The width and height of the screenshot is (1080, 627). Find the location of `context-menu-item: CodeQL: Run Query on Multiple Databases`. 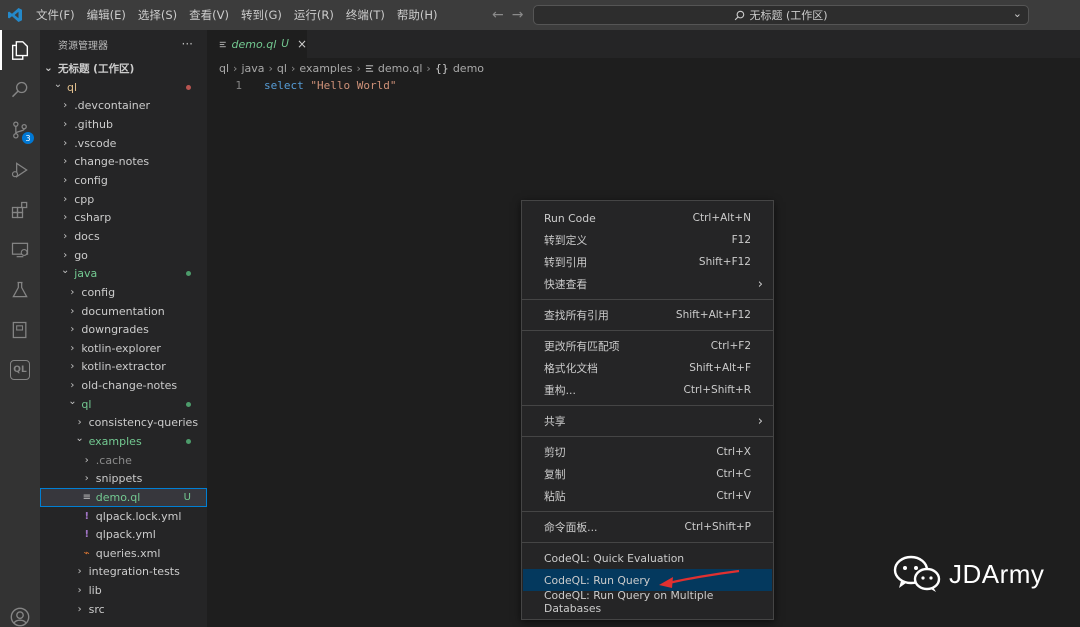

context-menu-item: CodeQL: Run Query on Multiple Databases is located at coordinates (647, 602).